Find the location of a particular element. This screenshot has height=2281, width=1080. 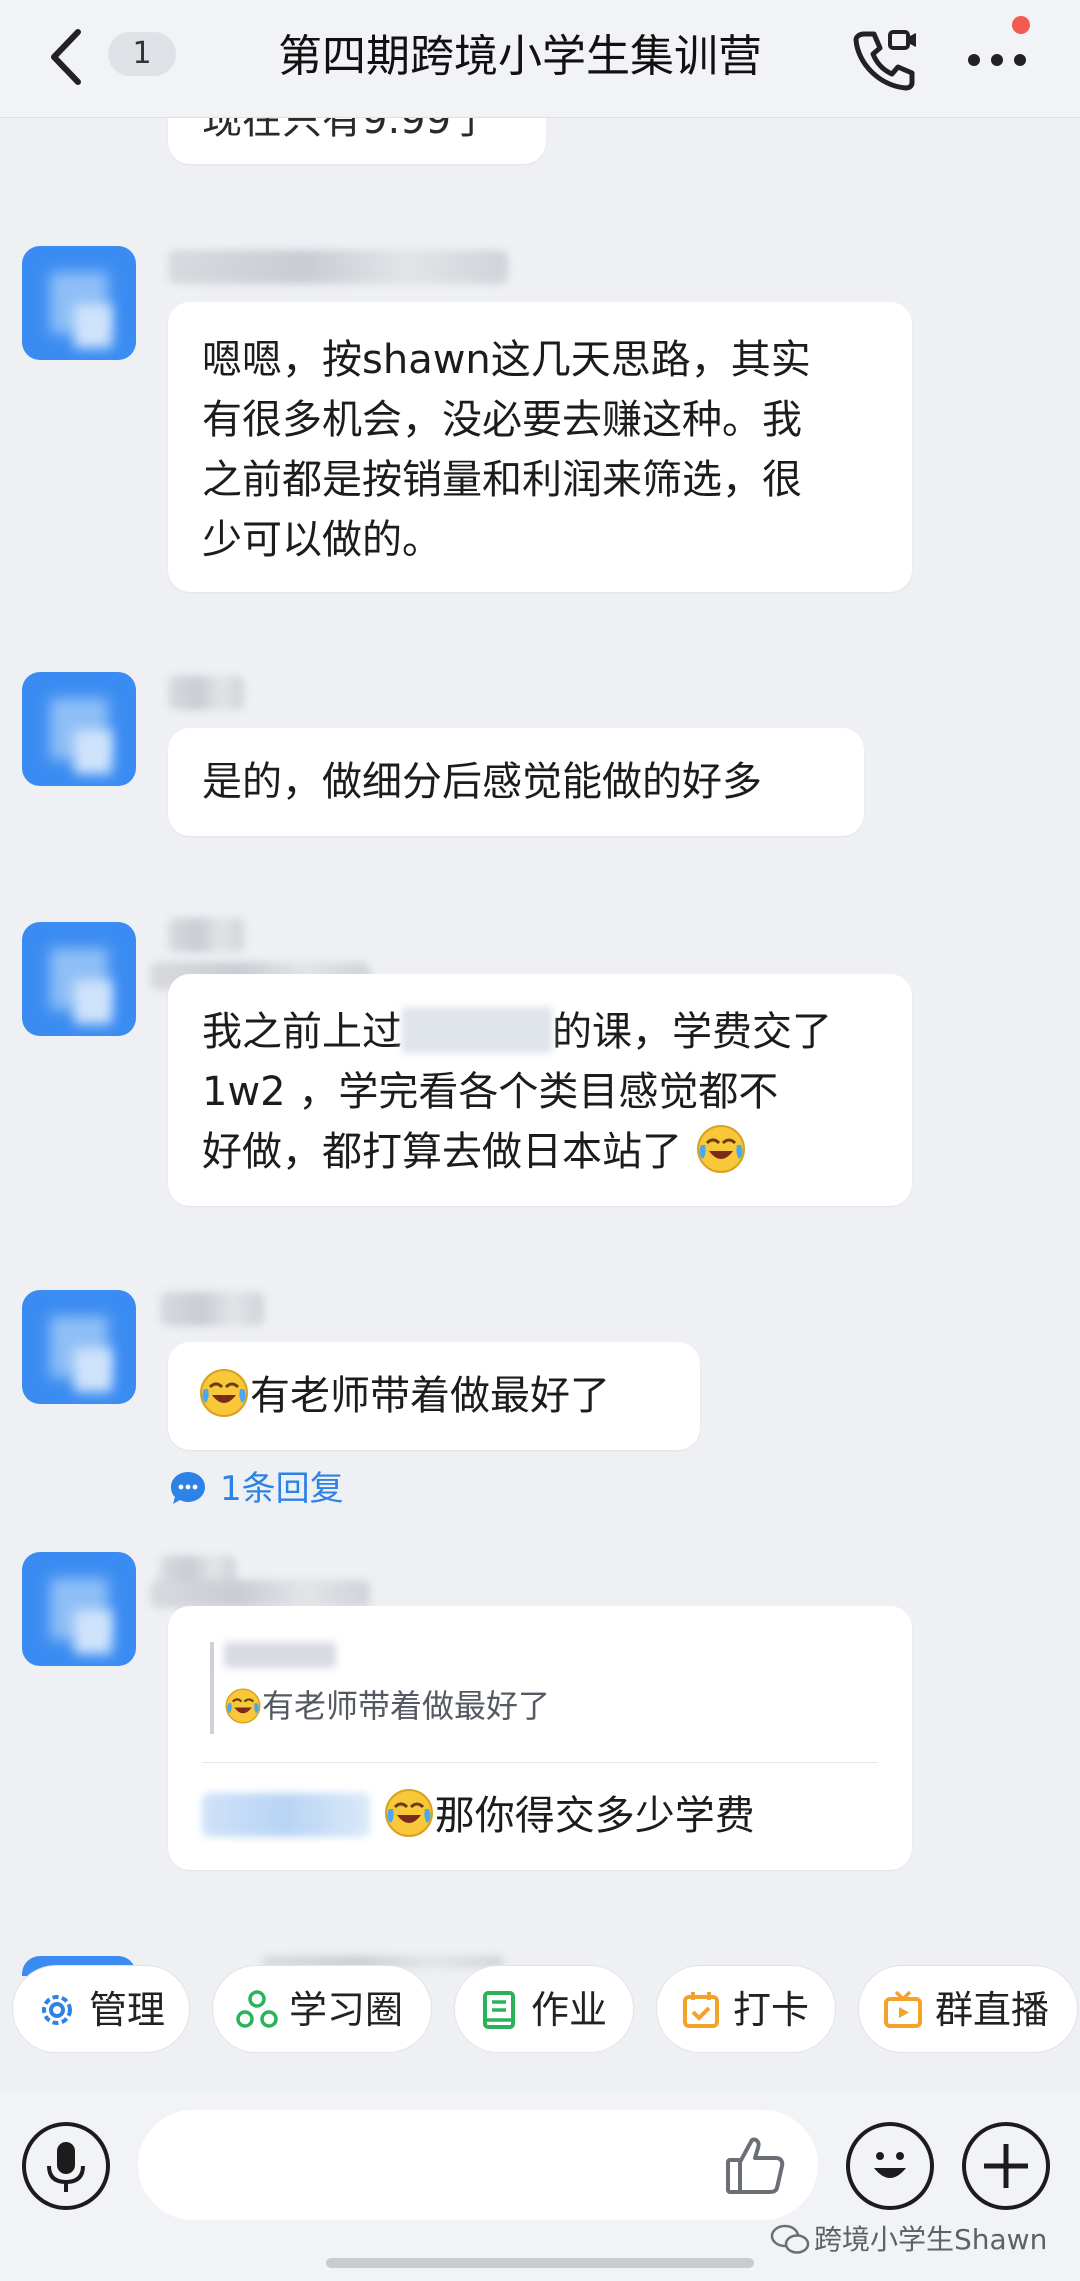

message-text-line: 好做，都打算去做日本站了 is located at coordinates (474, 1152).